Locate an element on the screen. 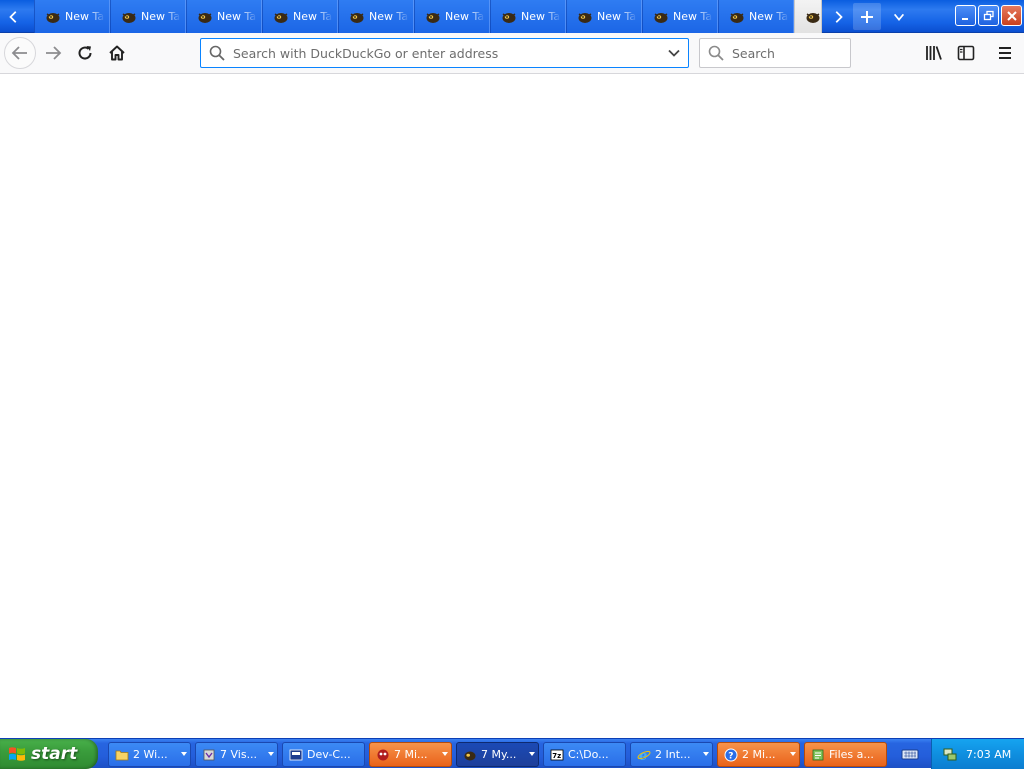 This screenshot has width=1024, height=769. hamburger-menu-icon is located at coordinates (1005, 53).